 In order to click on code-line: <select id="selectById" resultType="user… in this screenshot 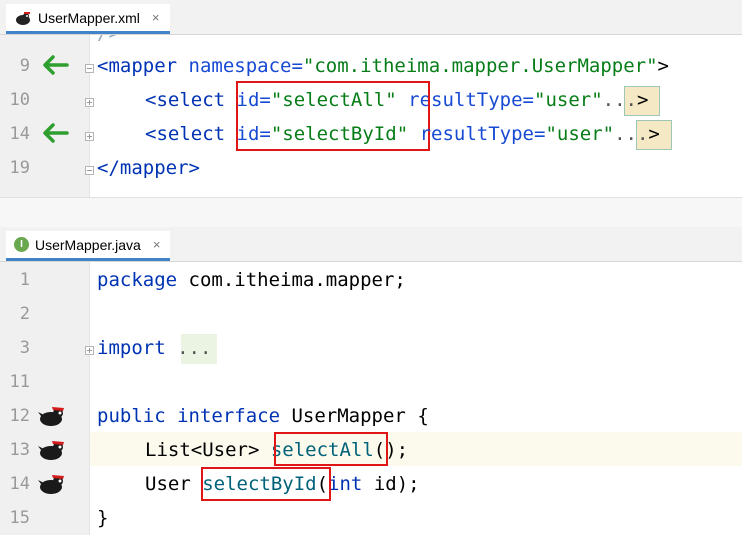, I will do `click(402, 134)`.